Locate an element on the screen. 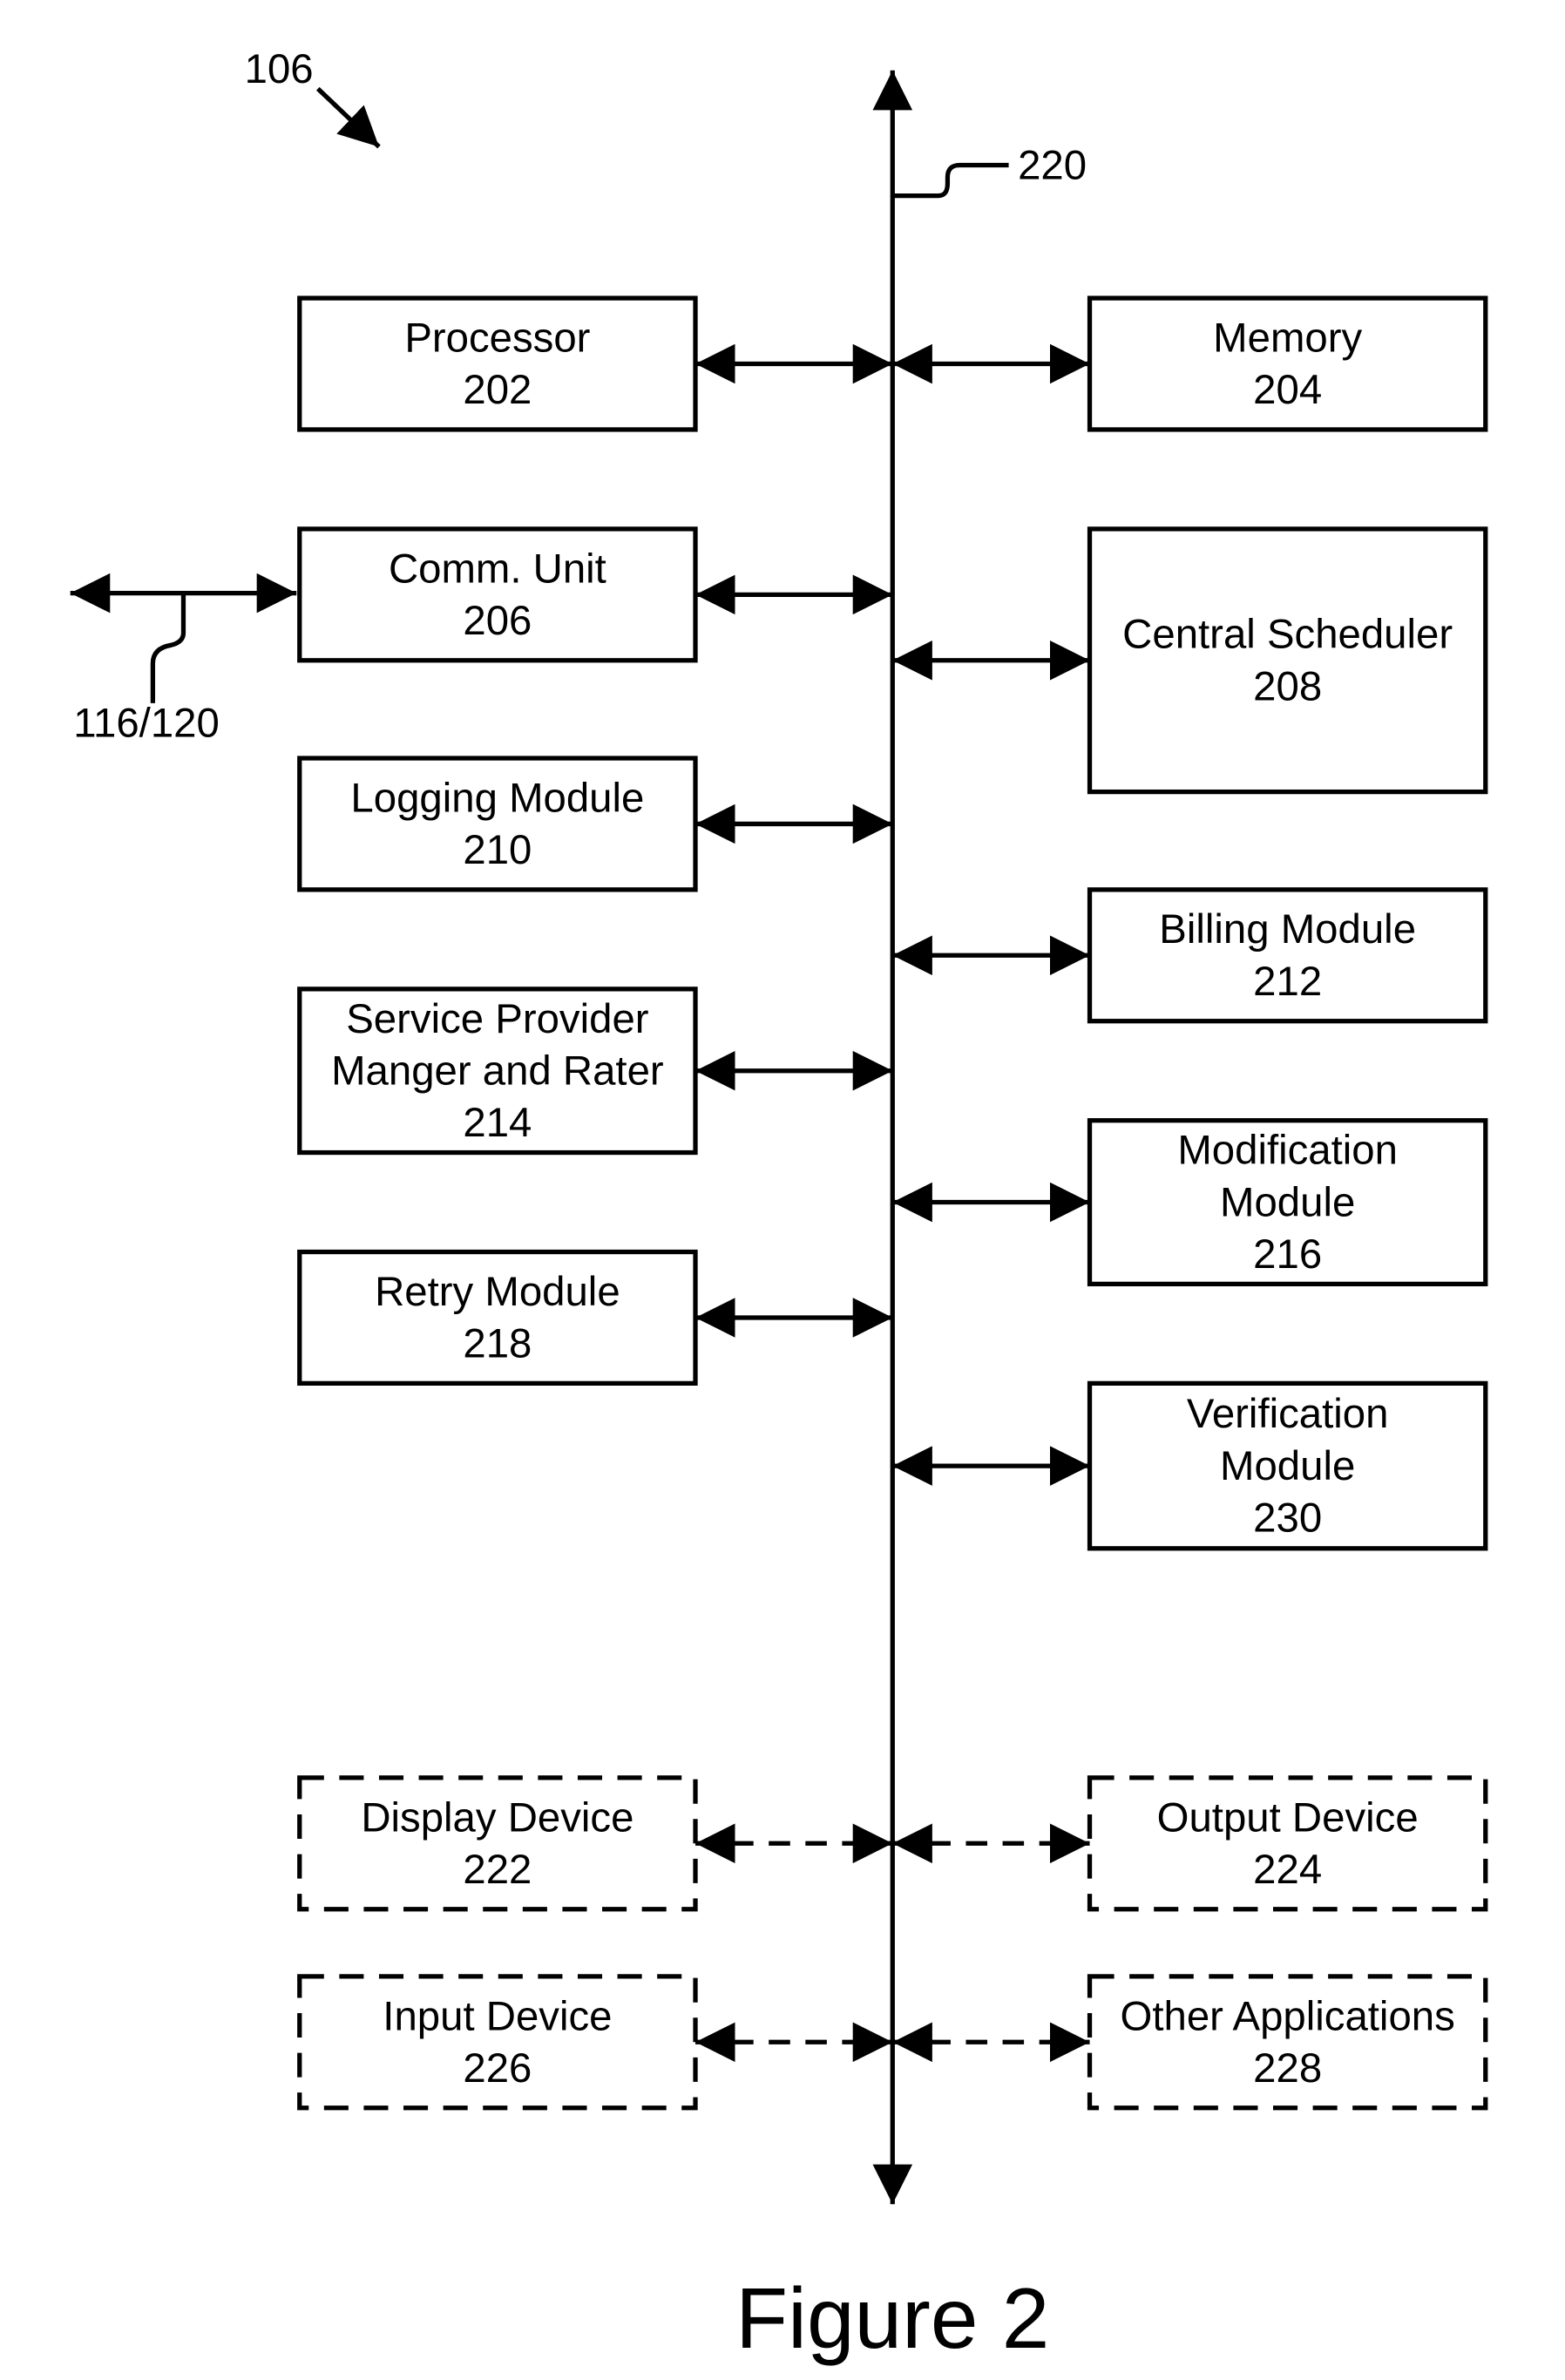 The height and width of the screenshot is (2380, 1565). component-other-applications: Other Applications 228 is located at coordinates (1190, 2042).